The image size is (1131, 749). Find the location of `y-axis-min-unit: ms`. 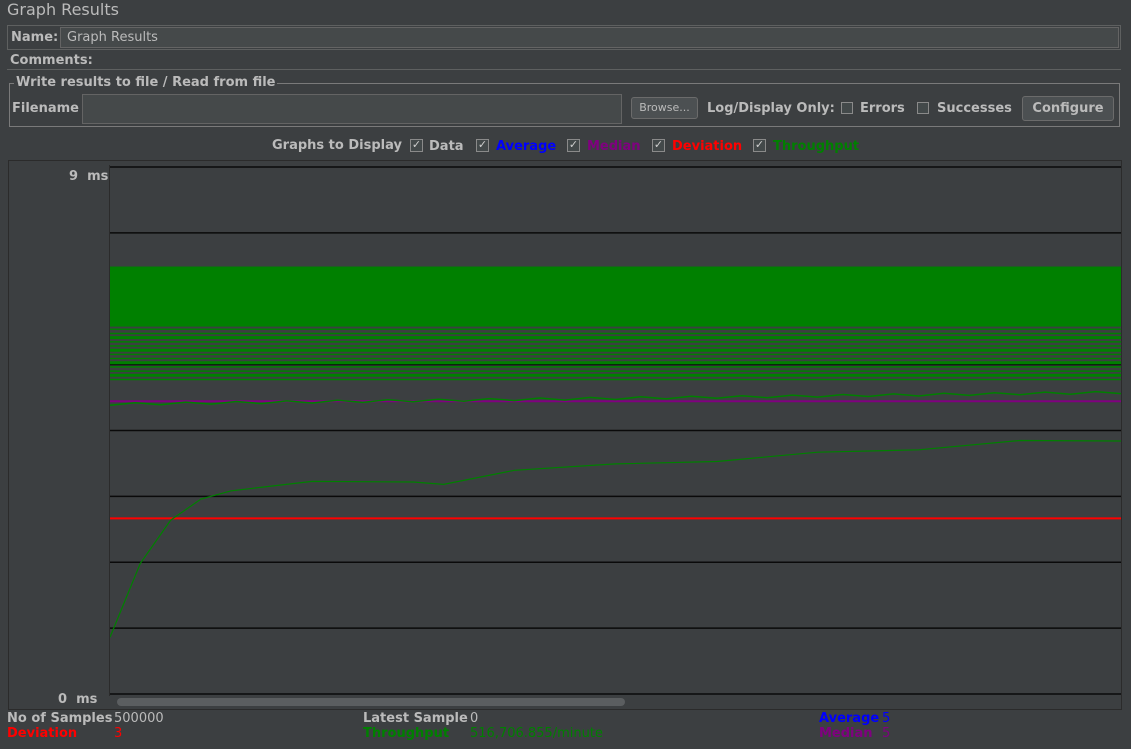

y-axis-min-unit: ms is located at coordinates (87, 699).